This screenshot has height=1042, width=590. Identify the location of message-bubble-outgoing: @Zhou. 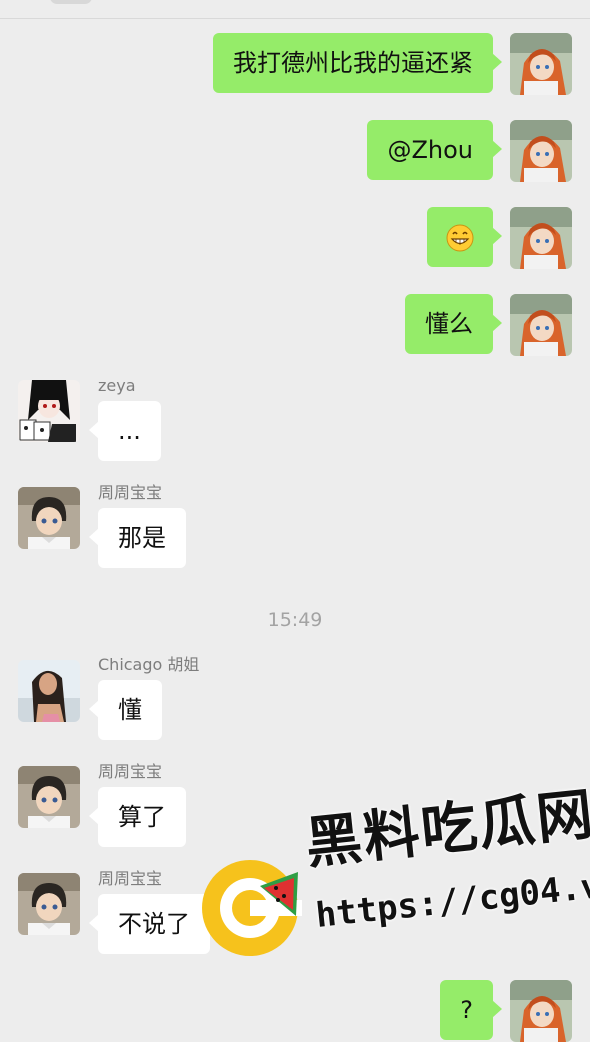
(434, 150).